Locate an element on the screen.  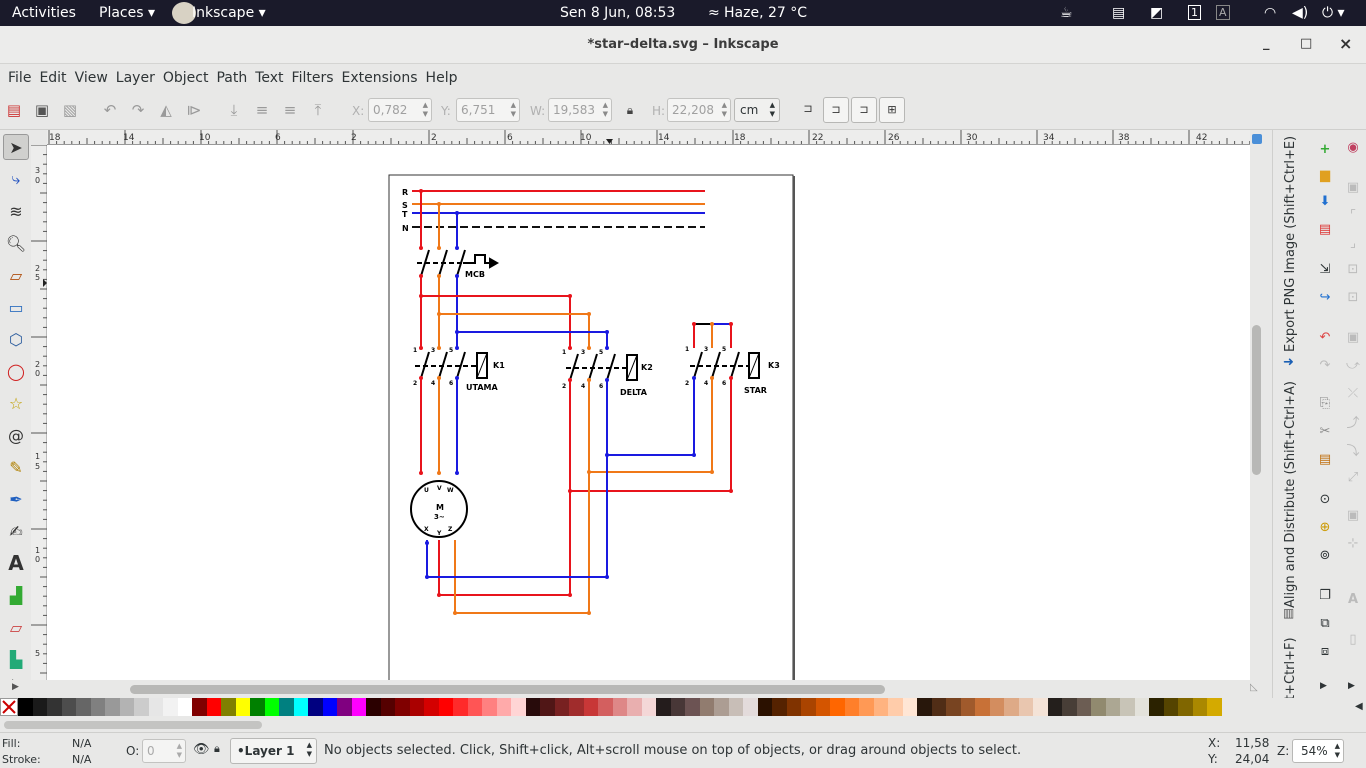
clone-icon: ⧉ is located at coordinates (1325, 623).